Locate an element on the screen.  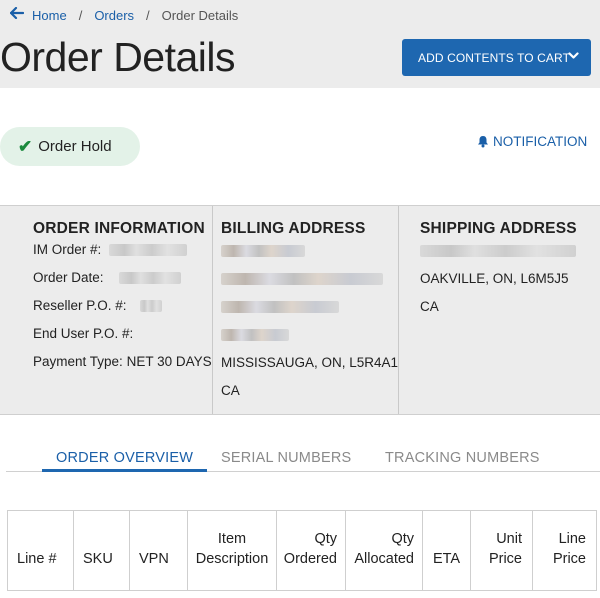
add-contents-to-cart-button: ADD CONTENTS TO CART is located at coordinates (496, 57).